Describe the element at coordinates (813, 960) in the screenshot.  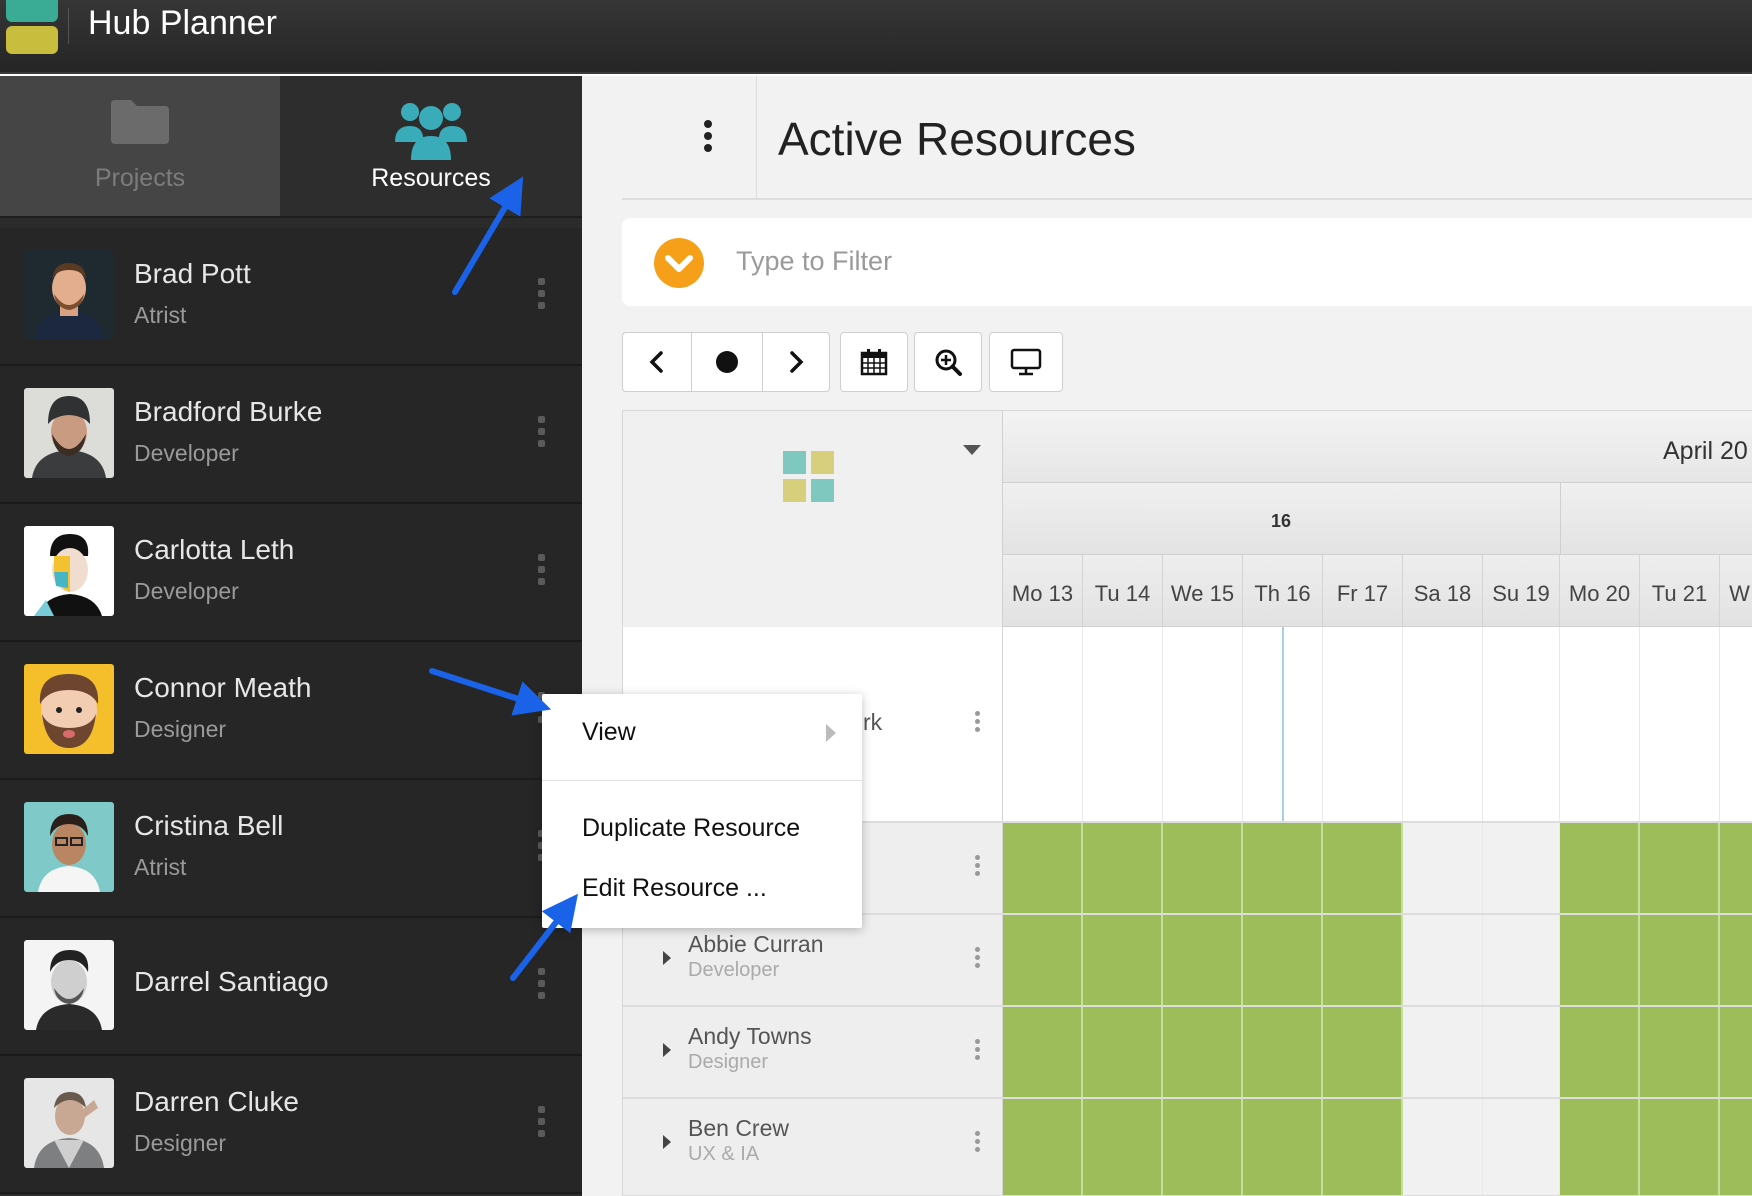
I see `row-label-cell: Abbie Curran Developer` at that location.